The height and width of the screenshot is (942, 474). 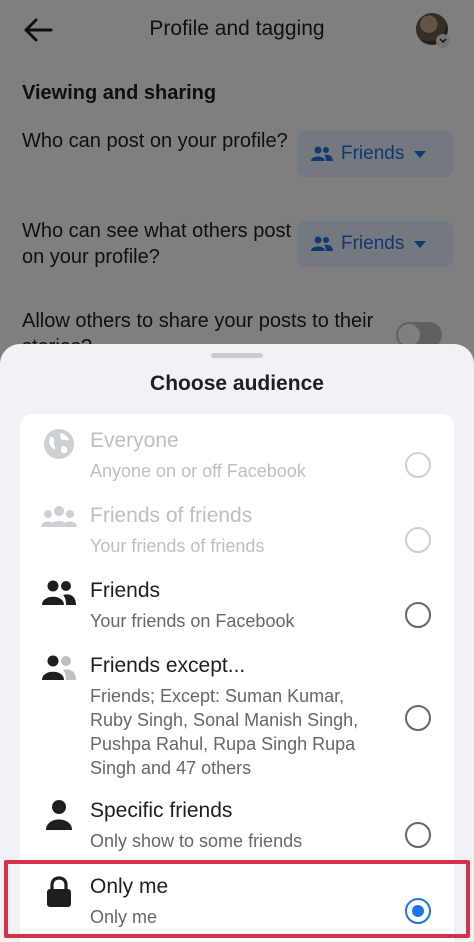 What do you see at coordinates (59, 443) in the screenshot?
I see `globe-icon` at bounding box center [59, 443].